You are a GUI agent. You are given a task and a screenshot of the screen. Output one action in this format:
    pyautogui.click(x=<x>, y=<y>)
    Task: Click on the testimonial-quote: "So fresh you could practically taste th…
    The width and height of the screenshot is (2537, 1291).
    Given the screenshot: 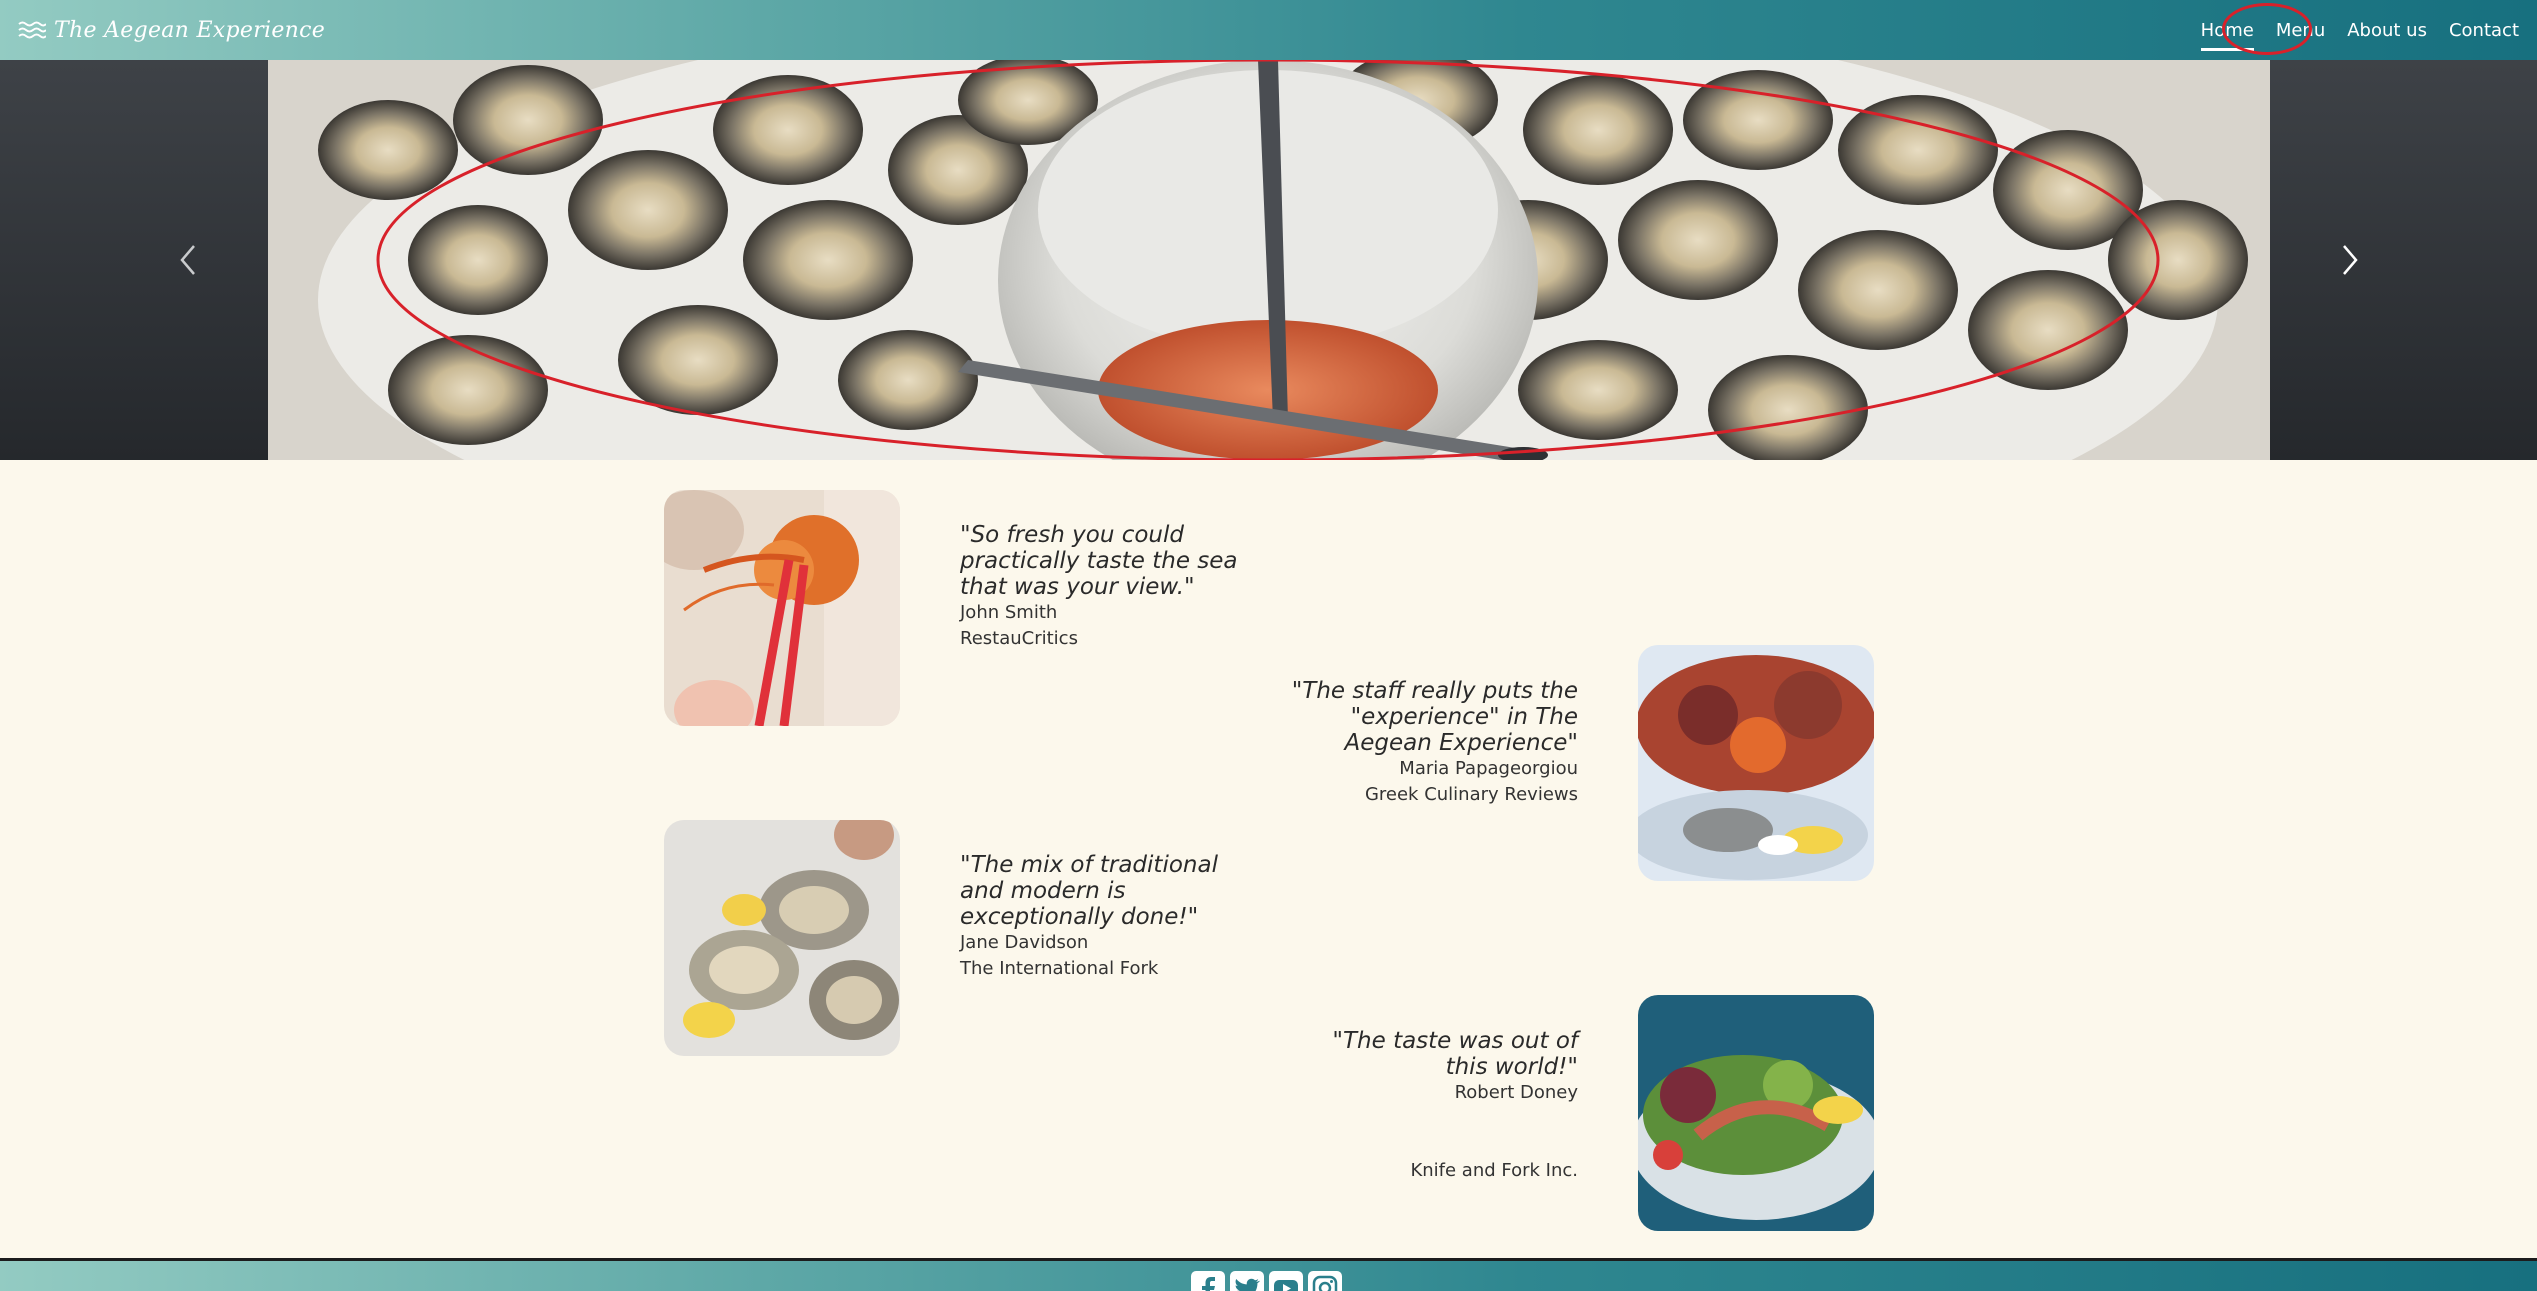 What is the action you would take?
    pyautogui.click(x=1099, y=561)
    